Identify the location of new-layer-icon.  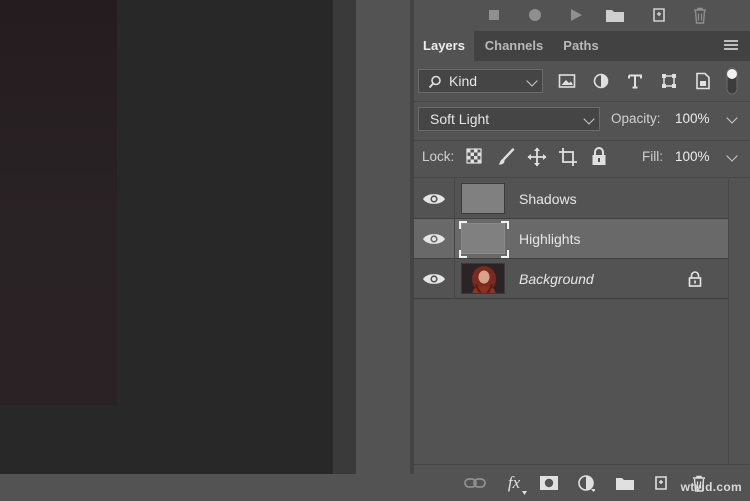
(661, 483).